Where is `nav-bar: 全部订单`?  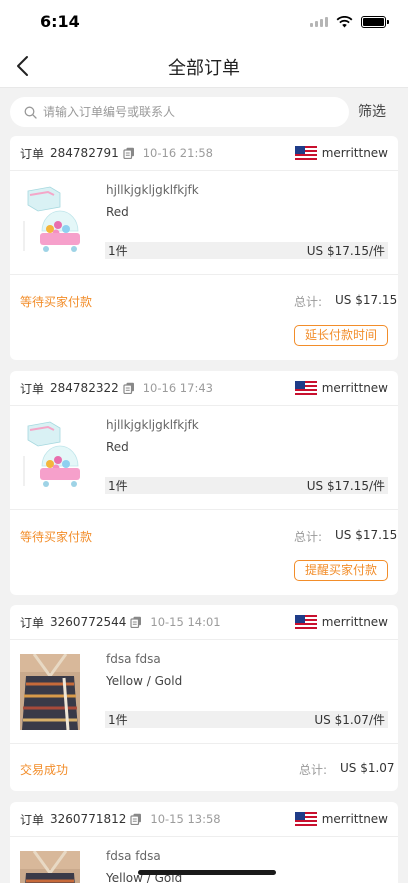
nav-bar: 全部订单 is located at coordinates (204, 66).